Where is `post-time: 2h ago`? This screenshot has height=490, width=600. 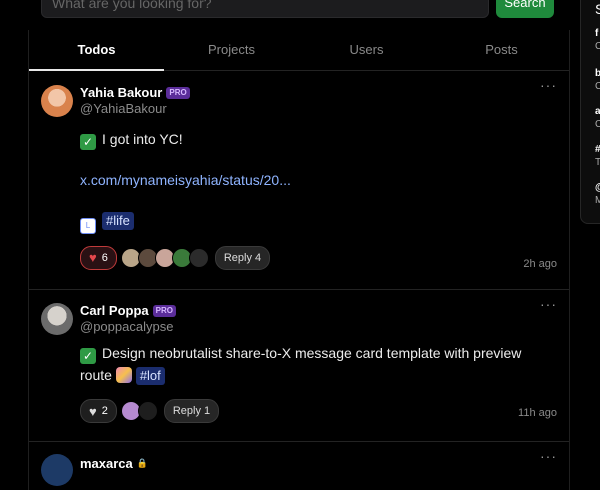
post-time: 2h ago is located at coordinates (540, 264).